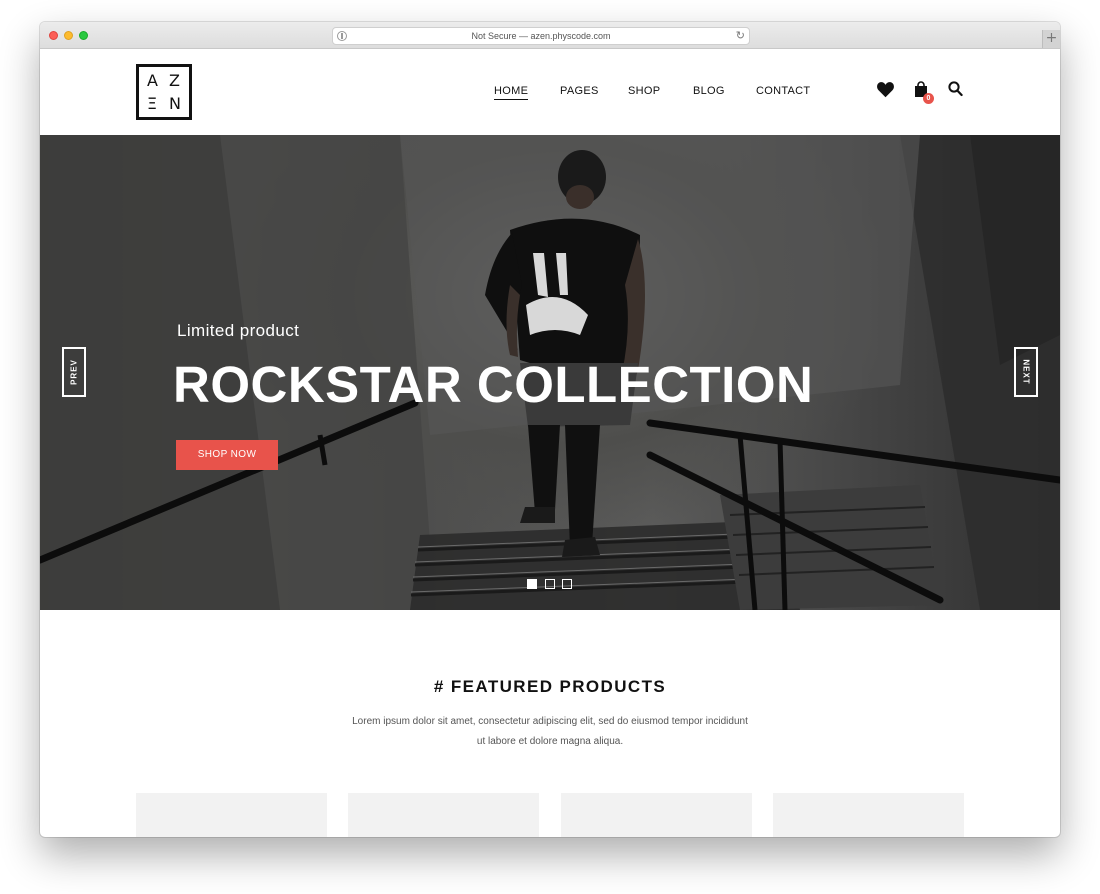 The width and height of the screenshot is (1100, 894). What do you see at coordinates (783, 91) in the screenshot?
I see `nav-item-contact: CONTACT` at bounding box center [783, 91].